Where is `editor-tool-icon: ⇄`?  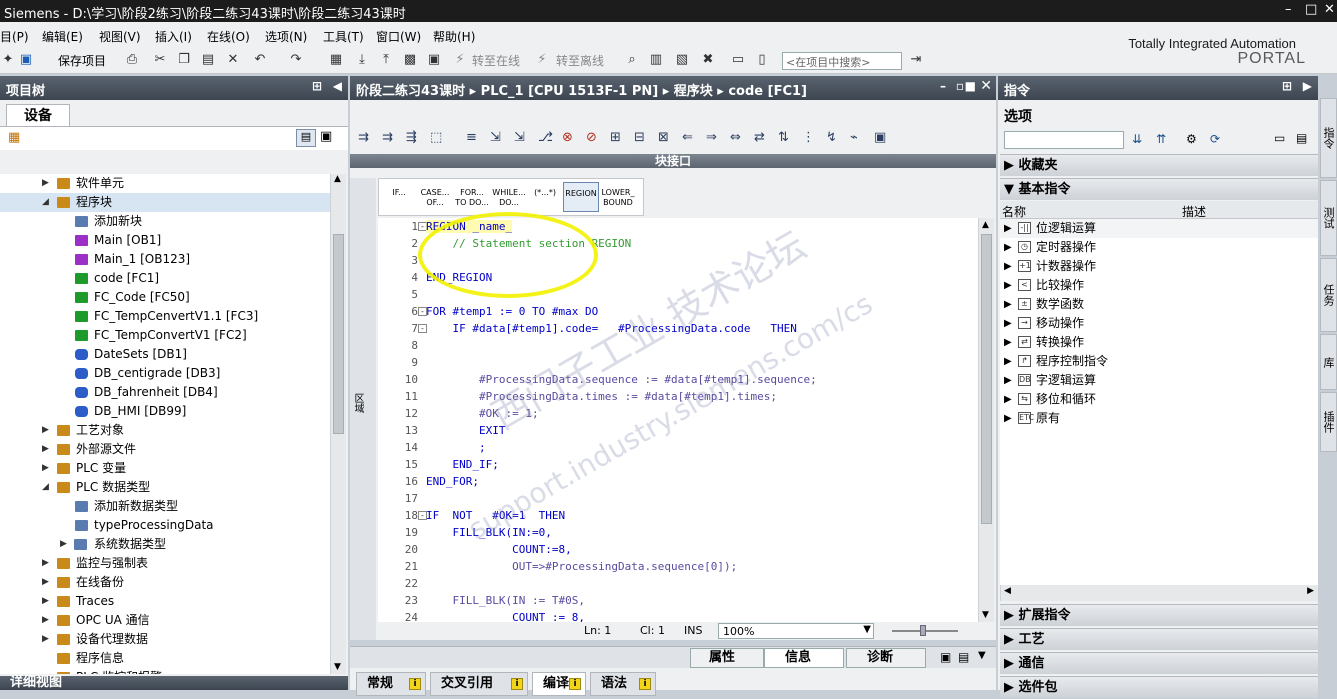 editor-tool-icon: ⇄ is located at coordinates (759, 137).